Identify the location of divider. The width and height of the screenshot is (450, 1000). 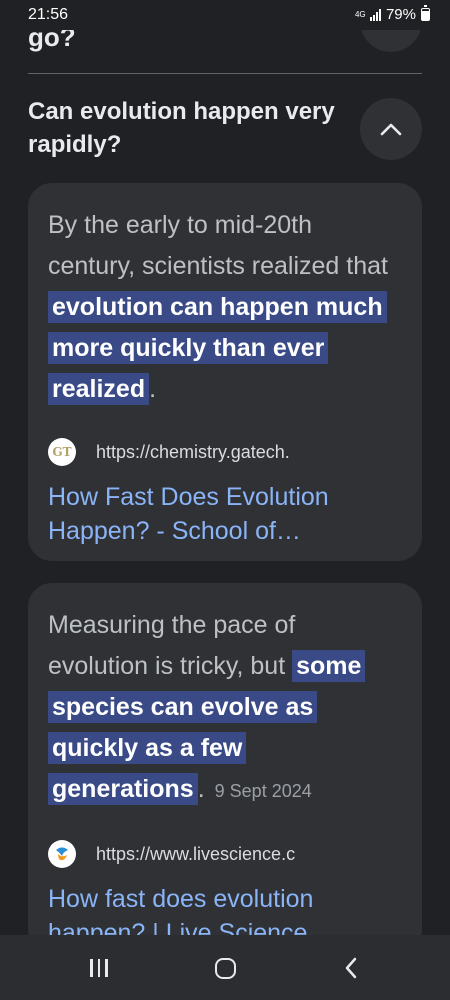
(225, 73).